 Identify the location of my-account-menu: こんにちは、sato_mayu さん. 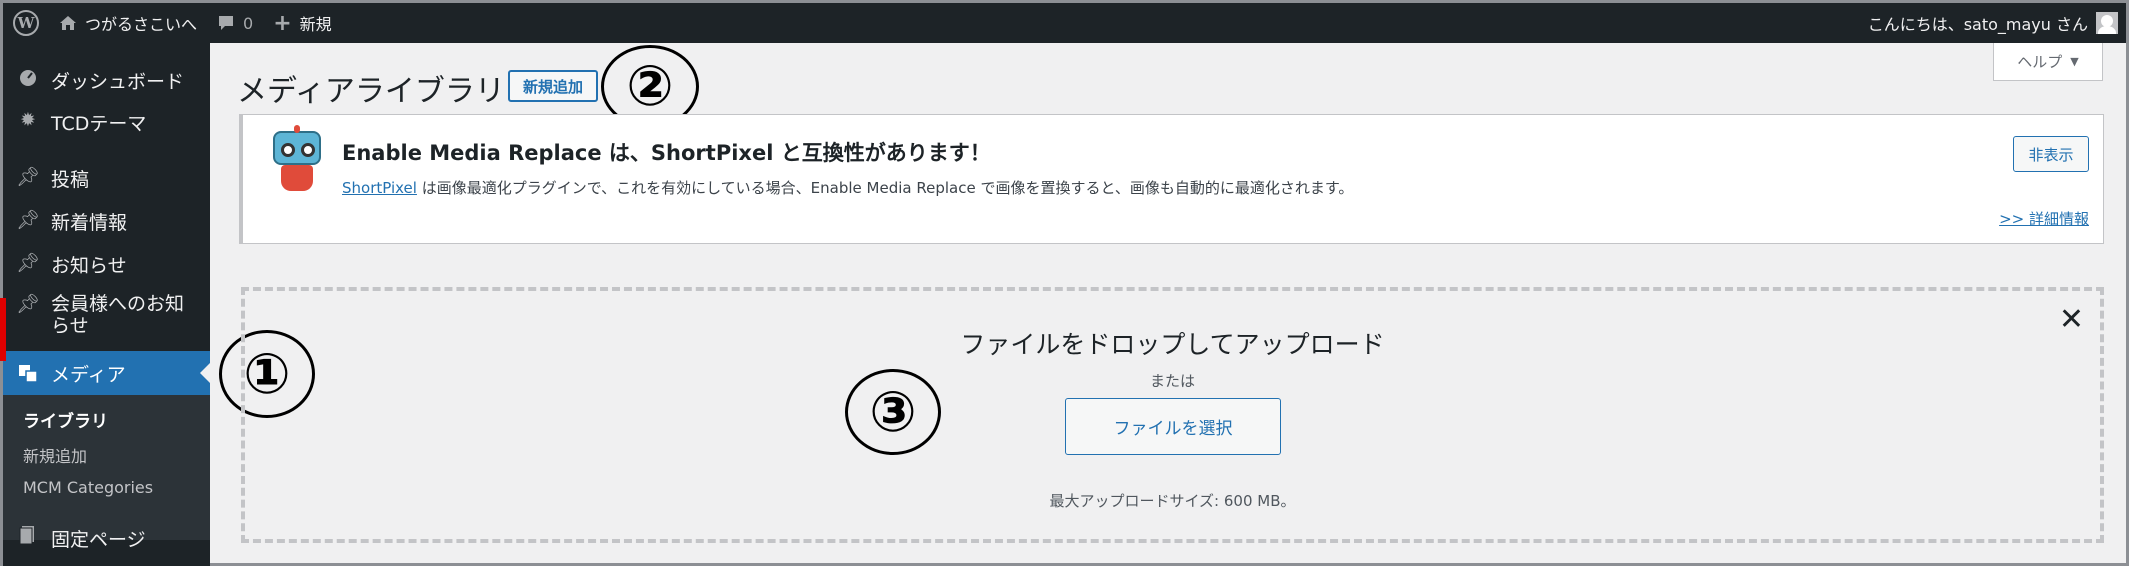
(1992, 23).